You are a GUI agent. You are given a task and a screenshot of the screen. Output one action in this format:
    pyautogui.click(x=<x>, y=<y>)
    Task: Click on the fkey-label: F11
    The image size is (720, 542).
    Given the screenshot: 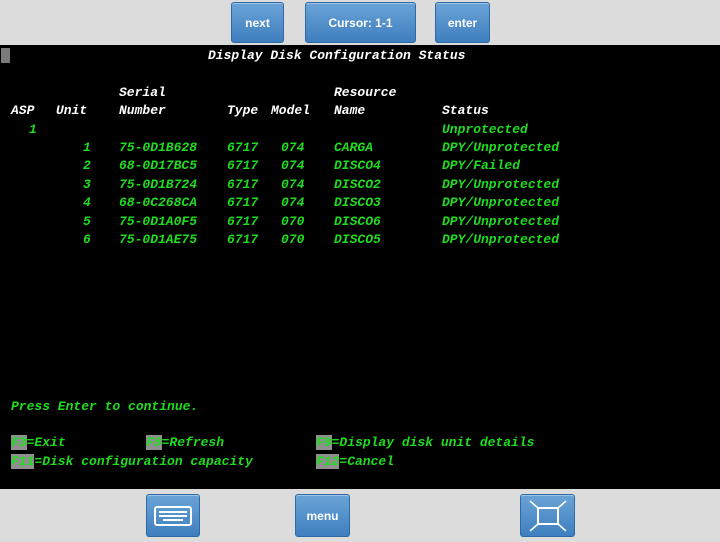 What is the action you would take?
    pyautogui.click(x=23, y=461)
    